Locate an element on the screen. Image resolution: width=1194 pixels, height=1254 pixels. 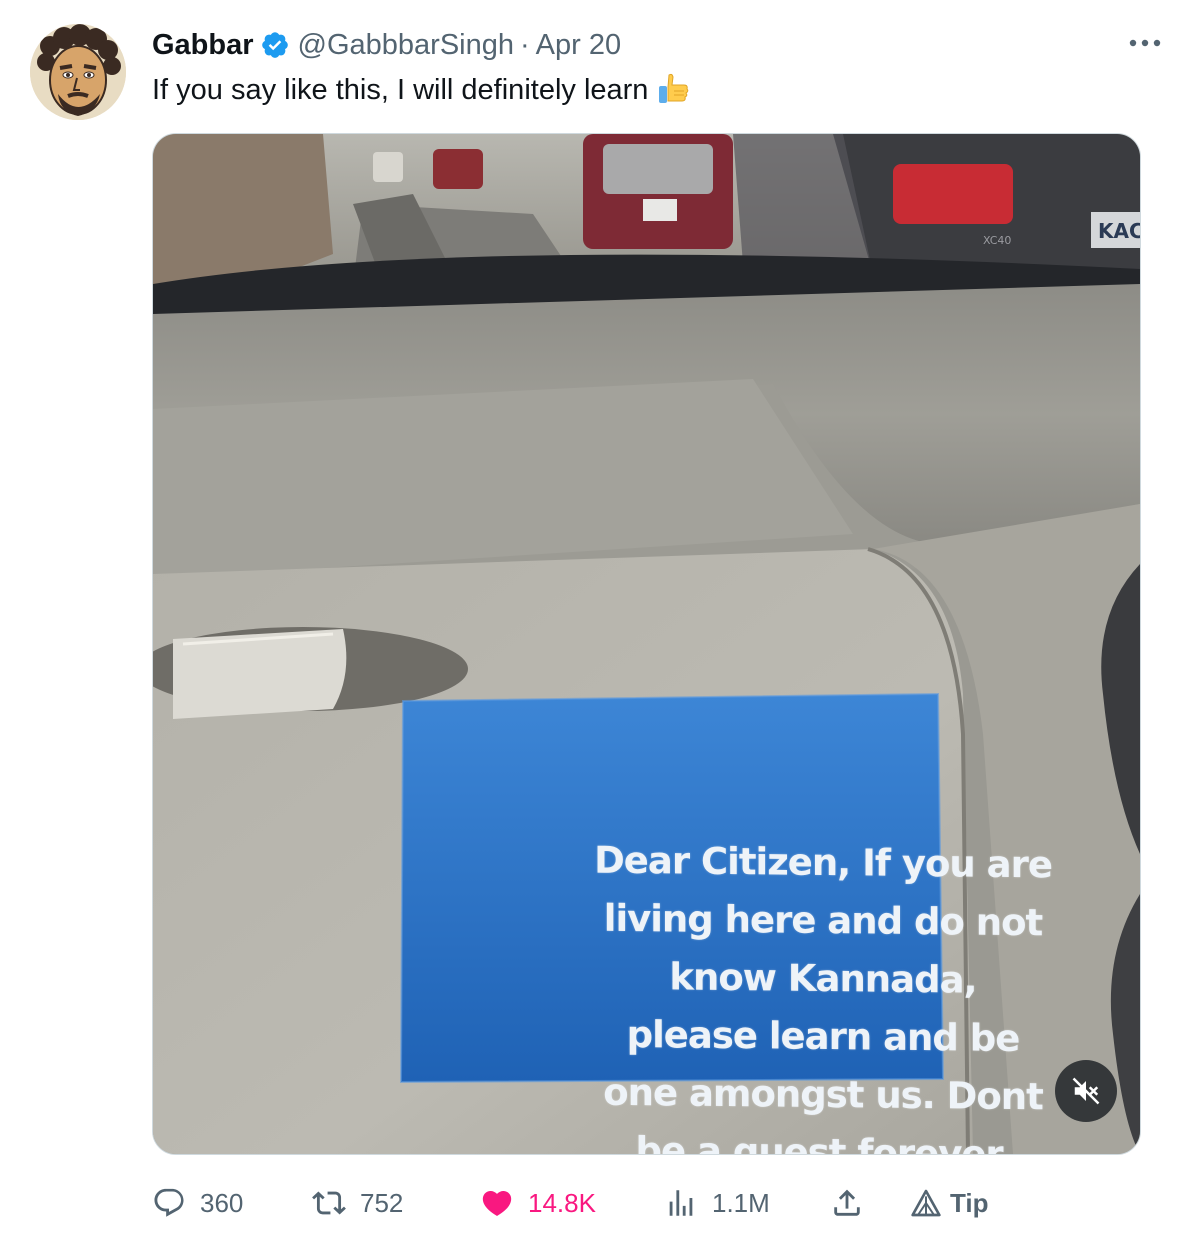
tip-icon is located at coordinates (926, 1203).